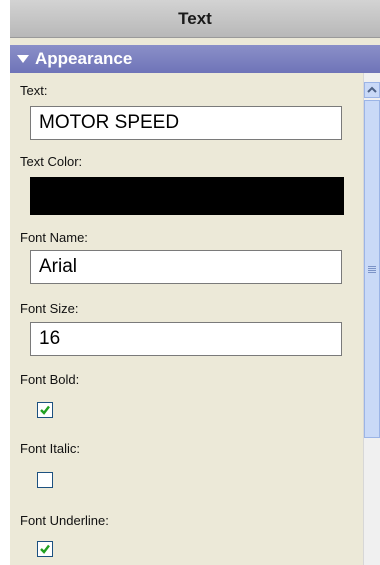  What do you see at coordinates (54, 237) in the screenshot?
I see `font-name-label: Font Name:` at bounding box center [54, 237].